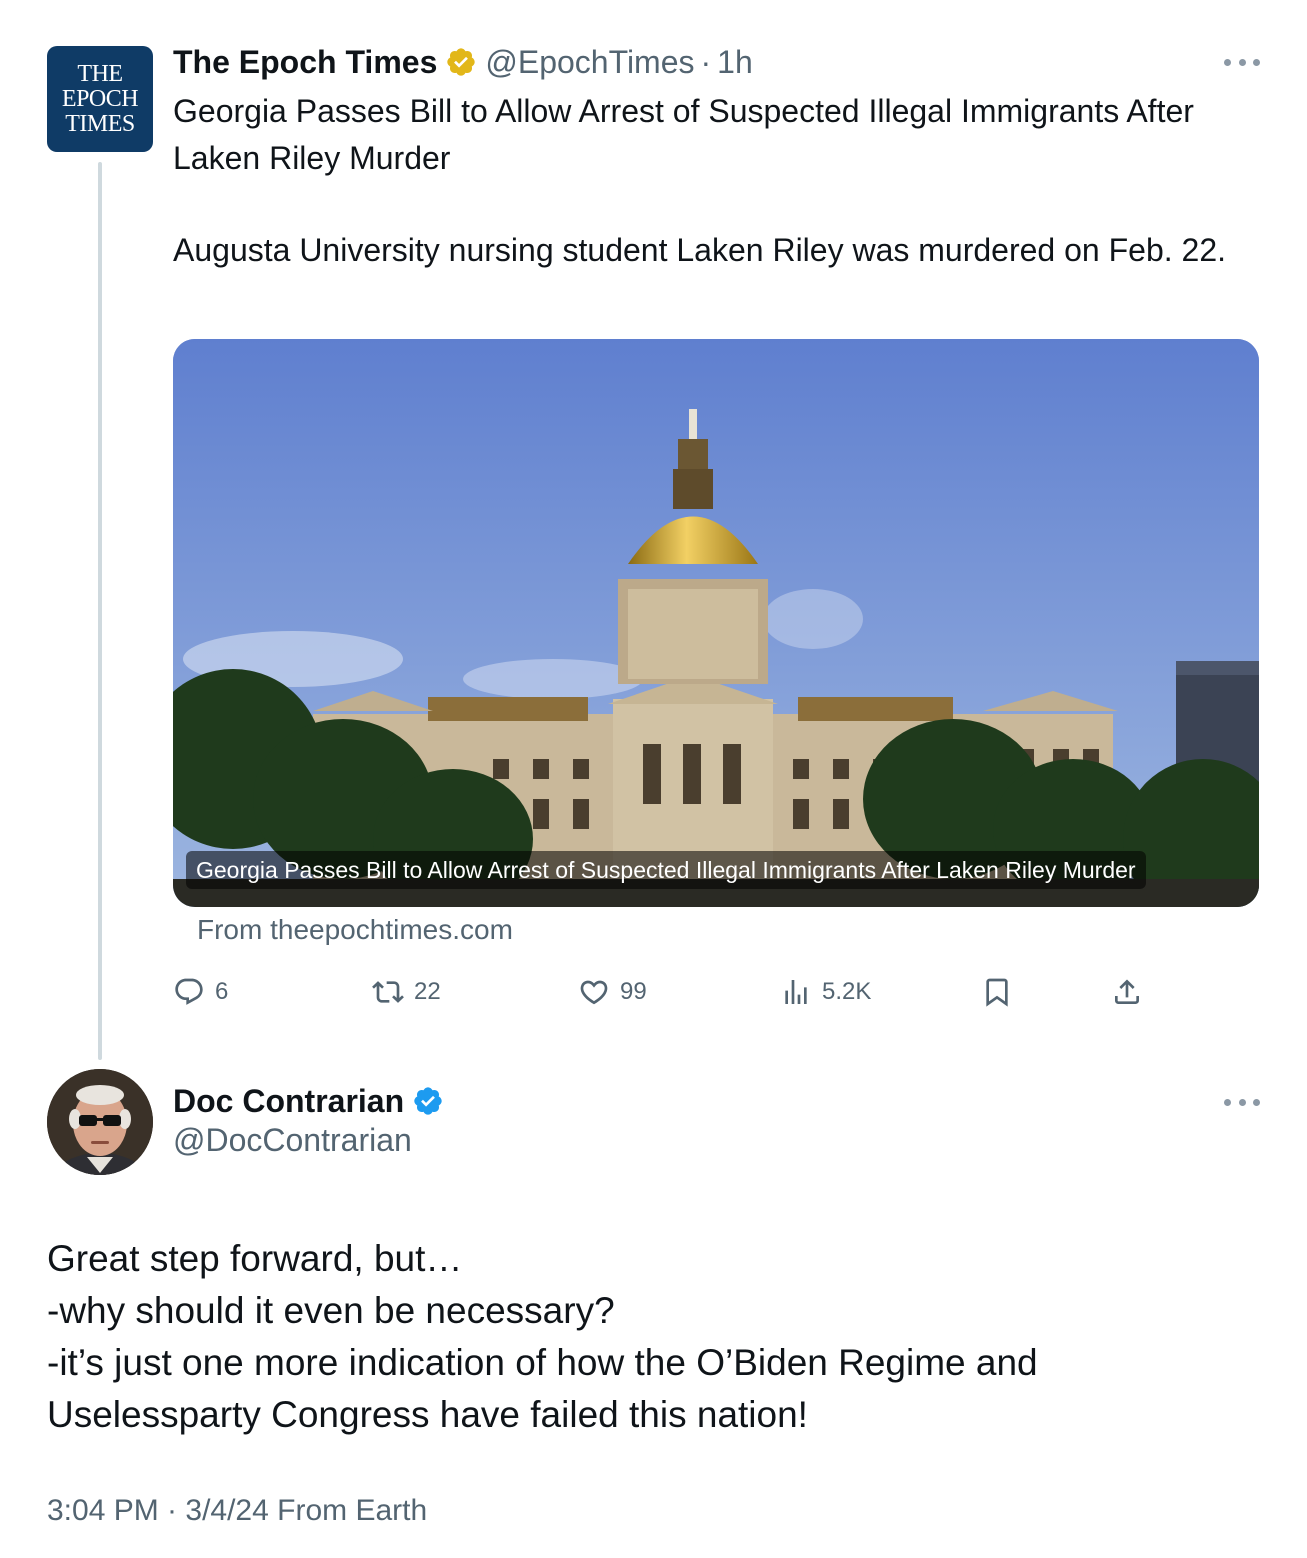 This screenshot has width=1307, height=1558. I want to click on portrait-image, so click(100, 1122).